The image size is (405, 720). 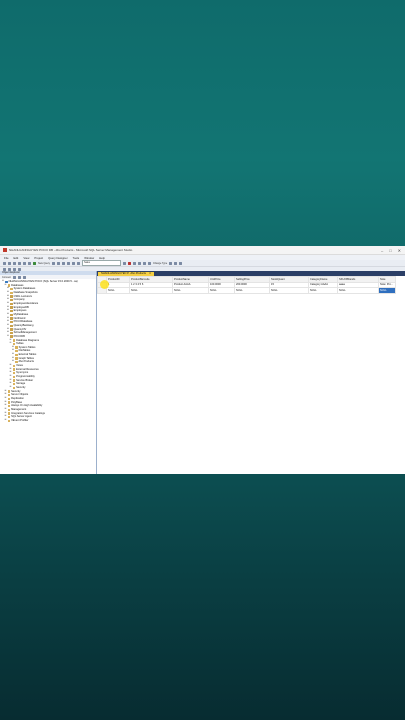 I want to click on sql-pane-icon, so click(x=171, y=263).